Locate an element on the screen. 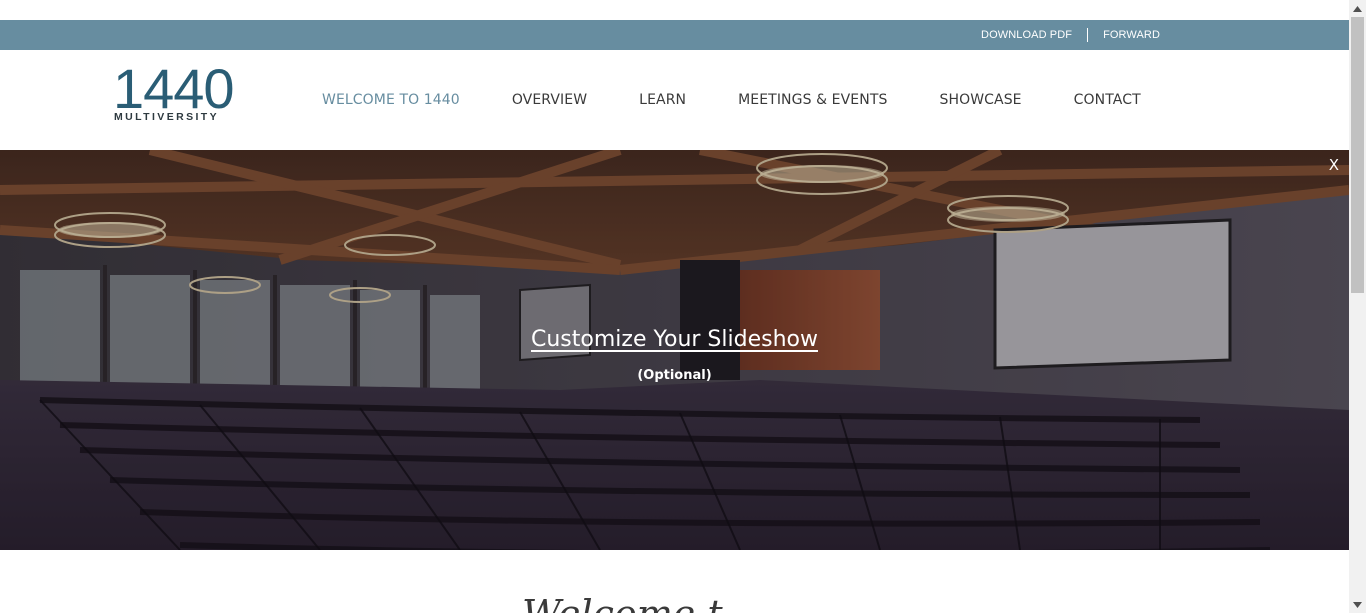  hero-subtitle: (Optional) is located at coordinates (674, 375).